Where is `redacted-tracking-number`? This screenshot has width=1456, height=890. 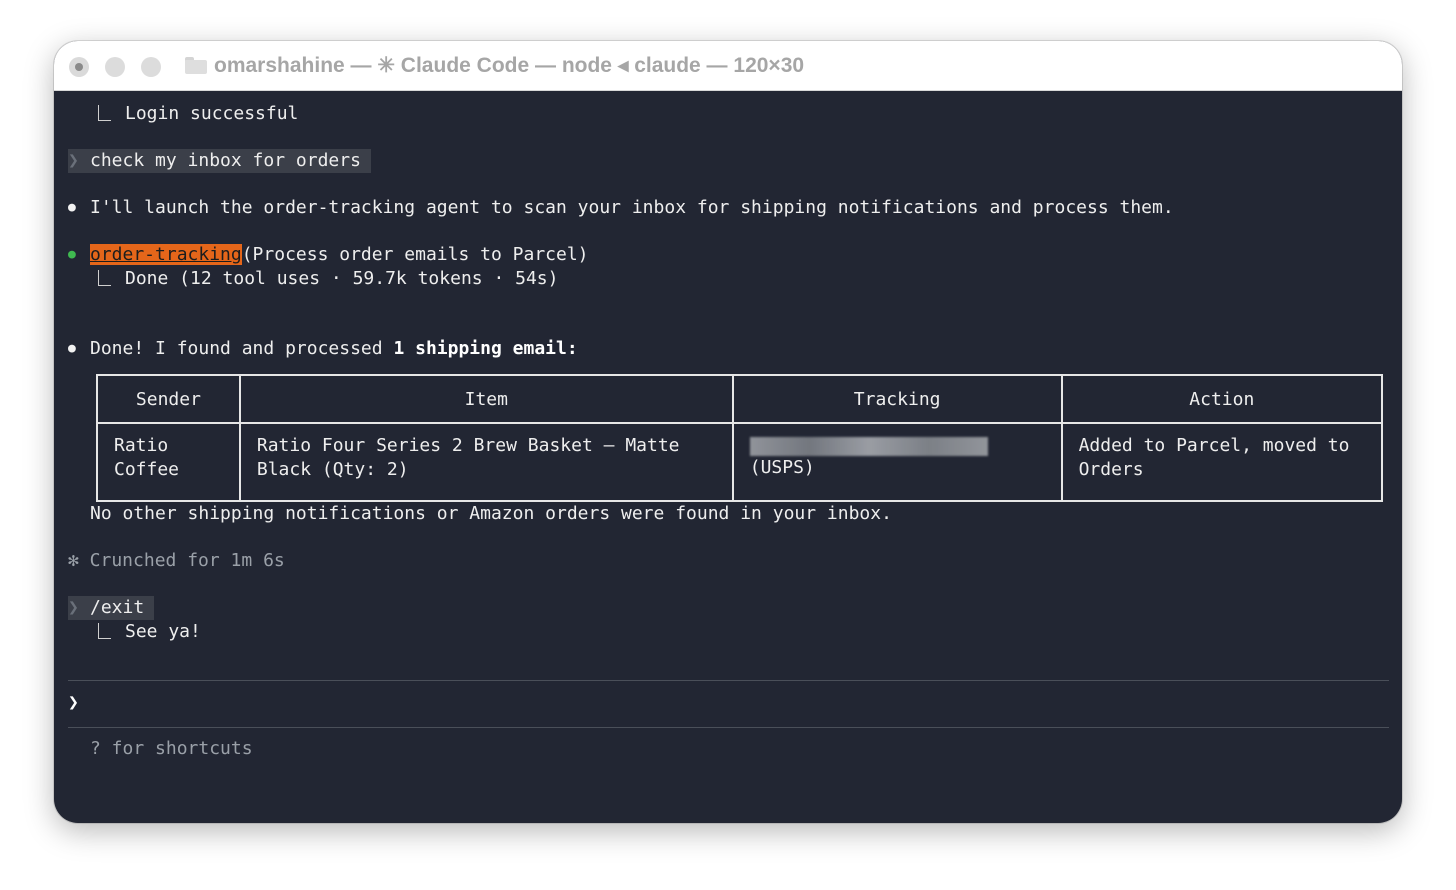 redacted-tracking-number is located at coordinates (868, 446).